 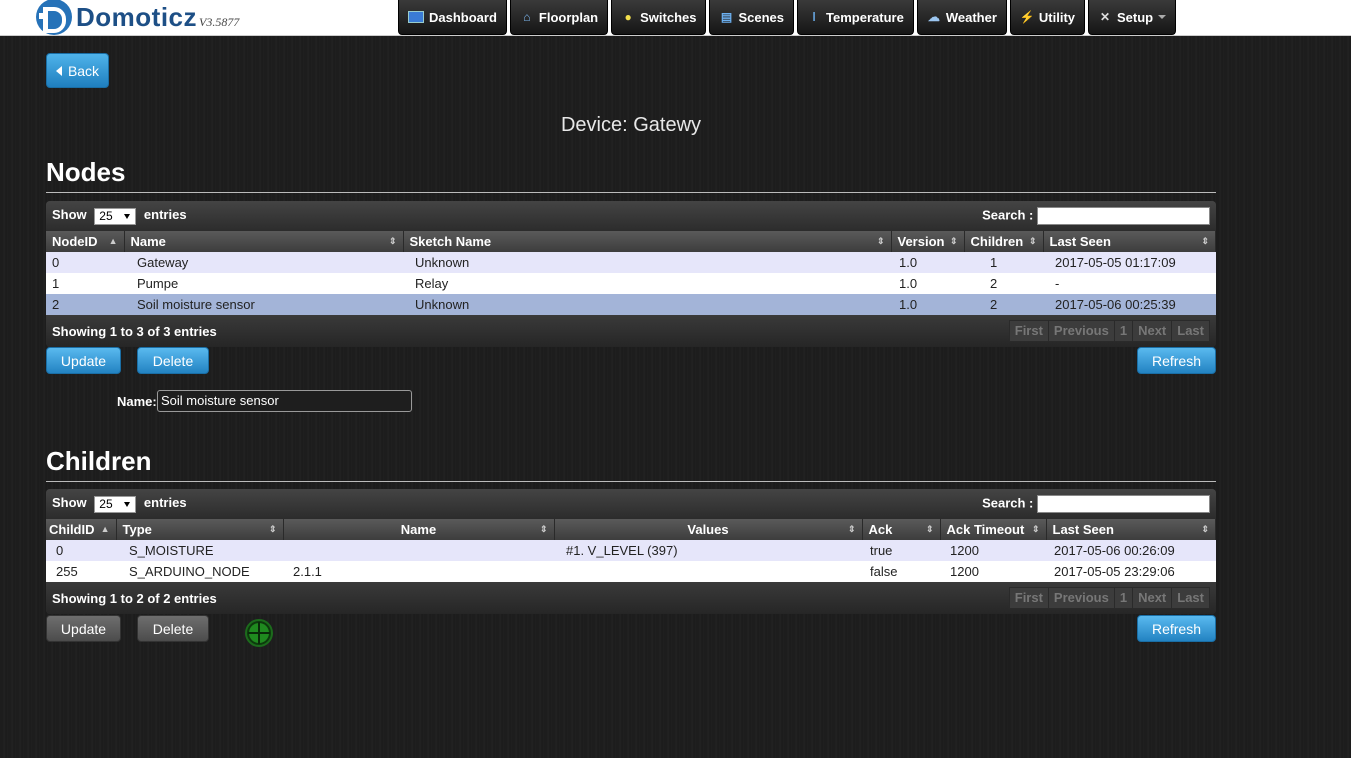 I want to click on cell-nodeid: 0, so click(x=85, y=262).